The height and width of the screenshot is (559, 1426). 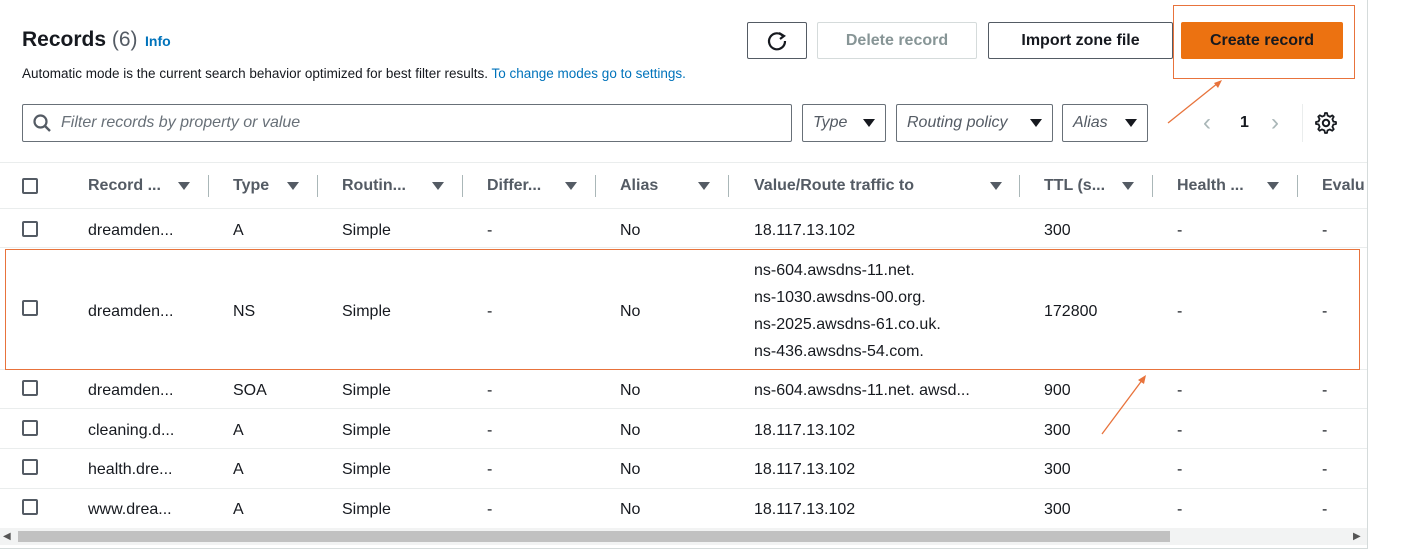 What do you see at coordinates (1161, 257) in the screenshot?
I see `annotation-arrows` at bounding box center [1161, 257].